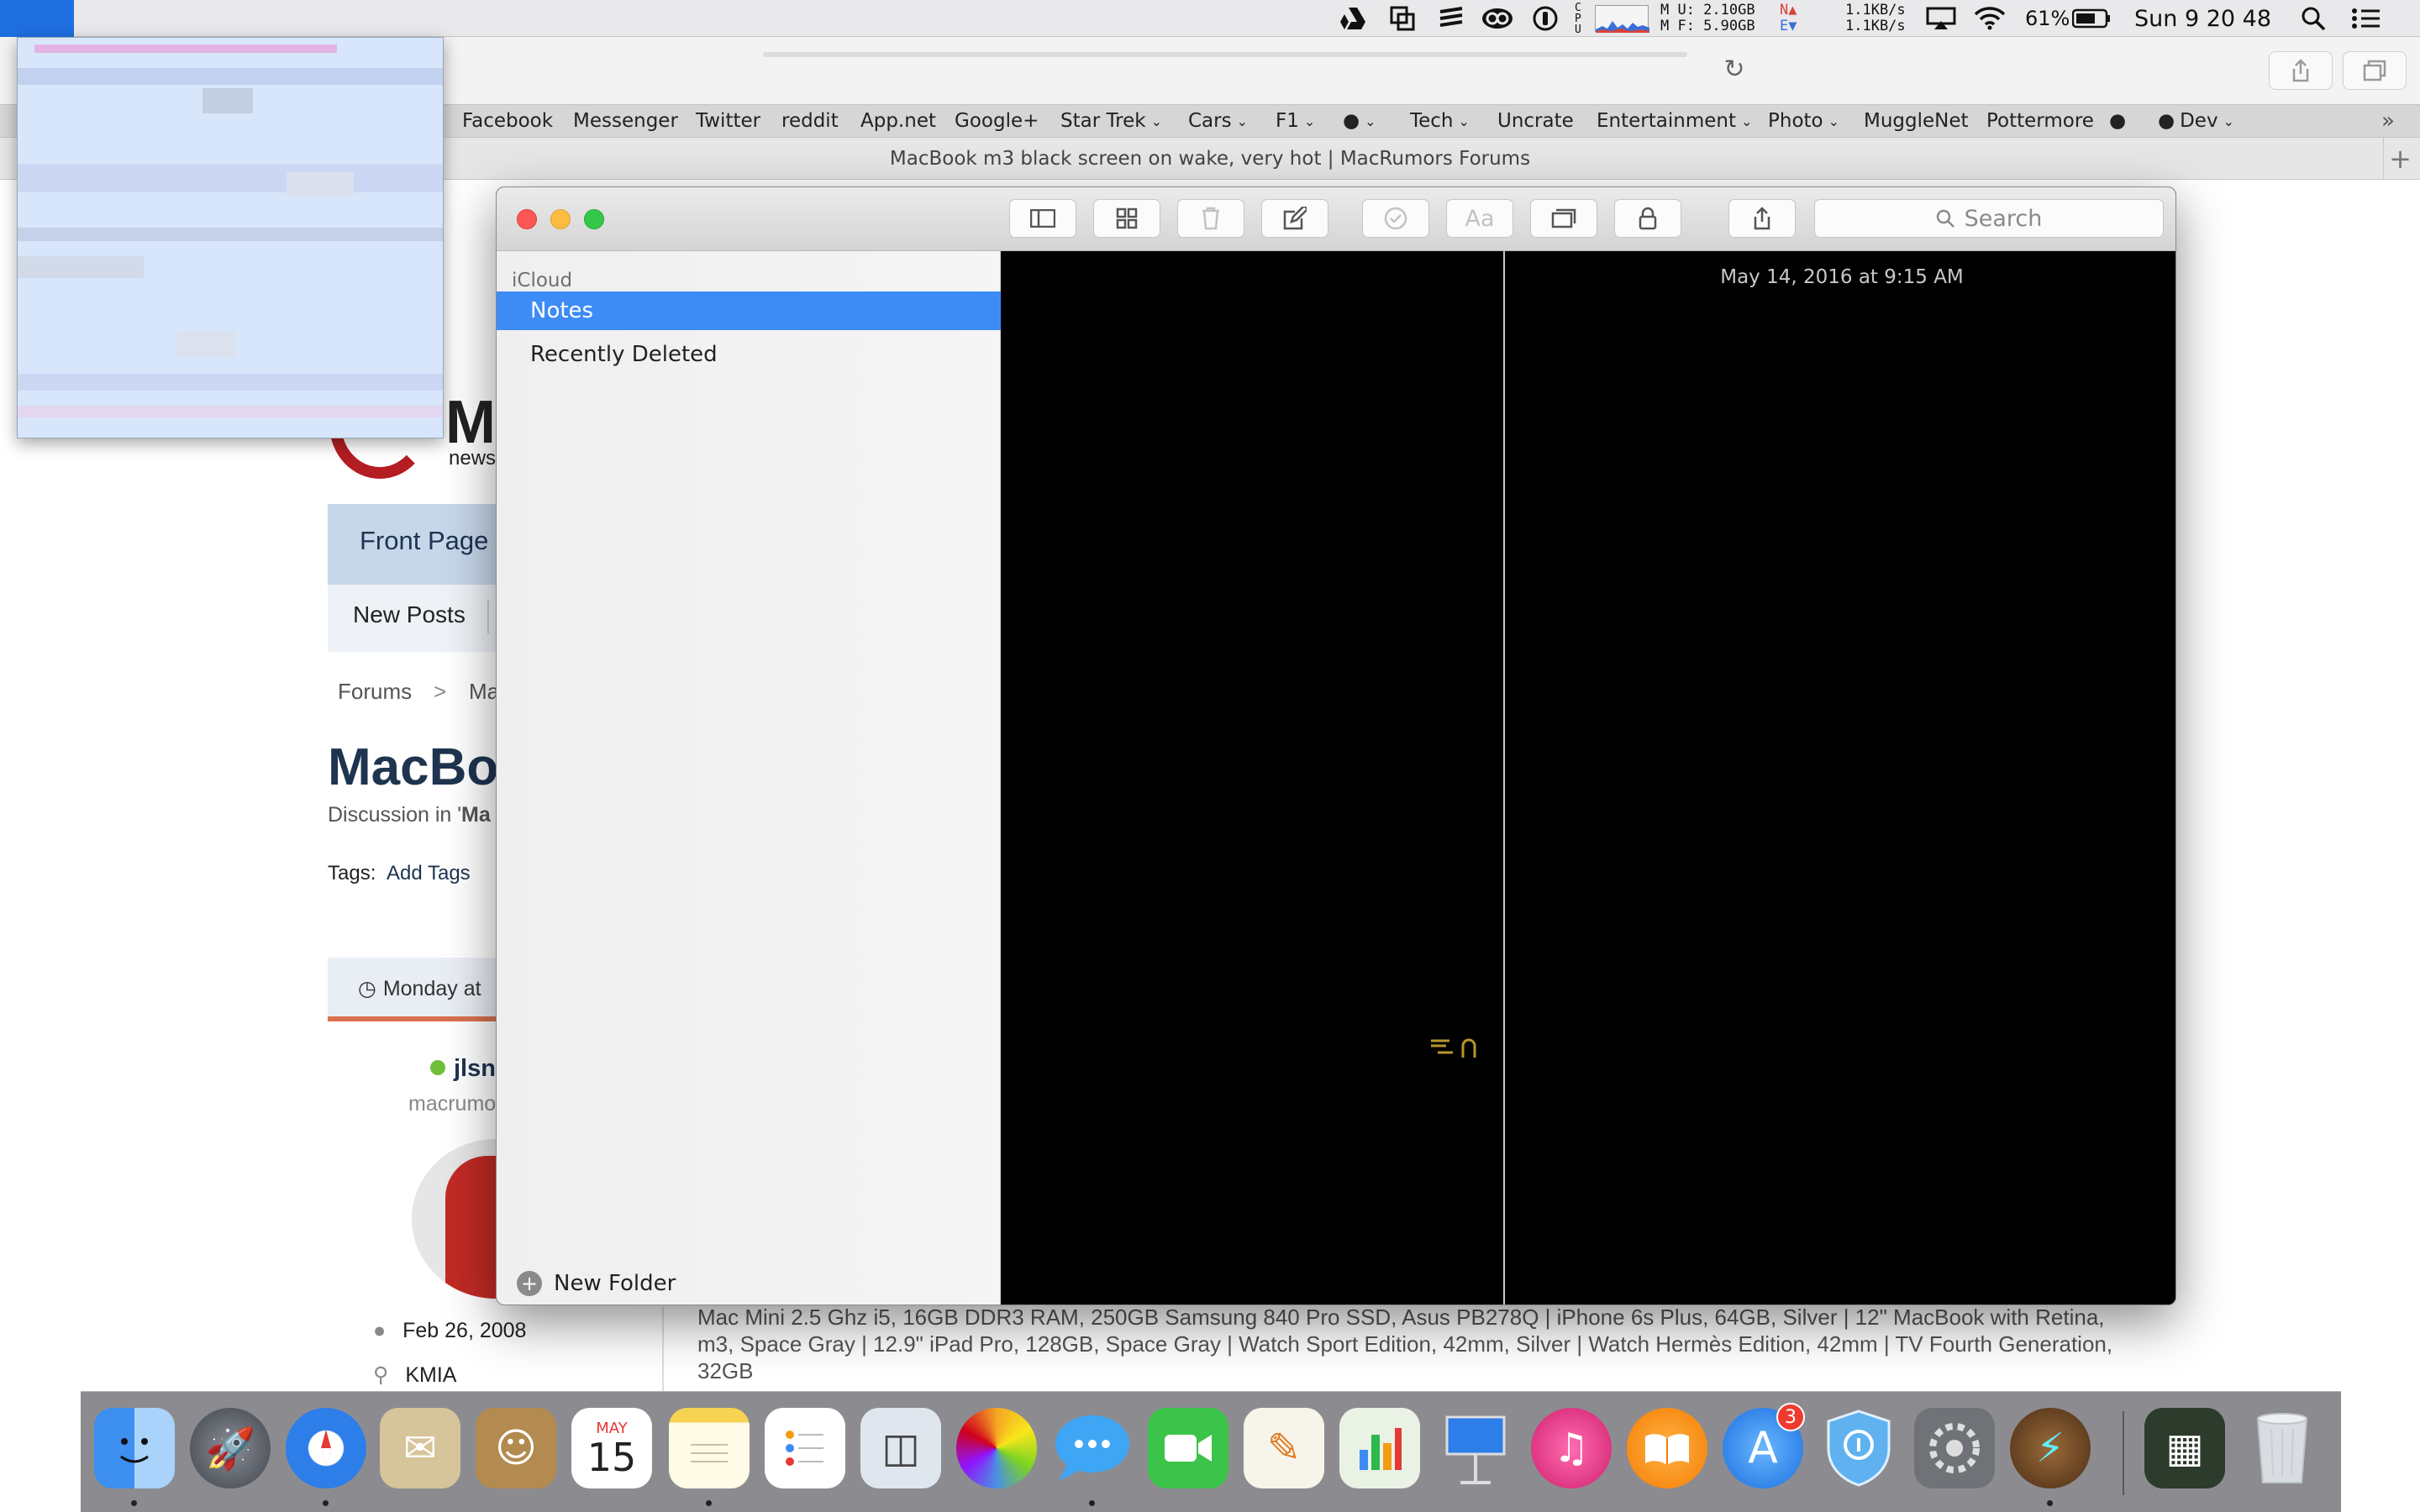  Describe the element at coordinates (2091, 18) in the screenshot. I see `battery-icon` at that location.